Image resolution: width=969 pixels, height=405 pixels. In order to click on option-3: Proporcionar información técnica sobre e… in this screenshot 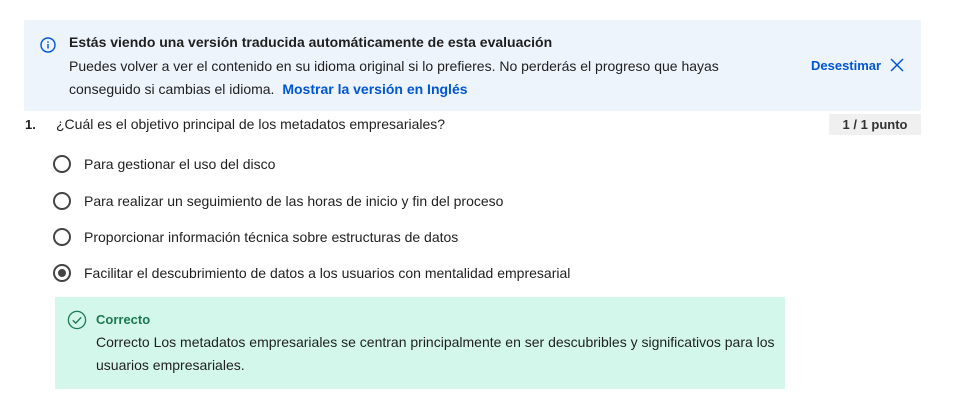, I will do `click(255, 237)`.